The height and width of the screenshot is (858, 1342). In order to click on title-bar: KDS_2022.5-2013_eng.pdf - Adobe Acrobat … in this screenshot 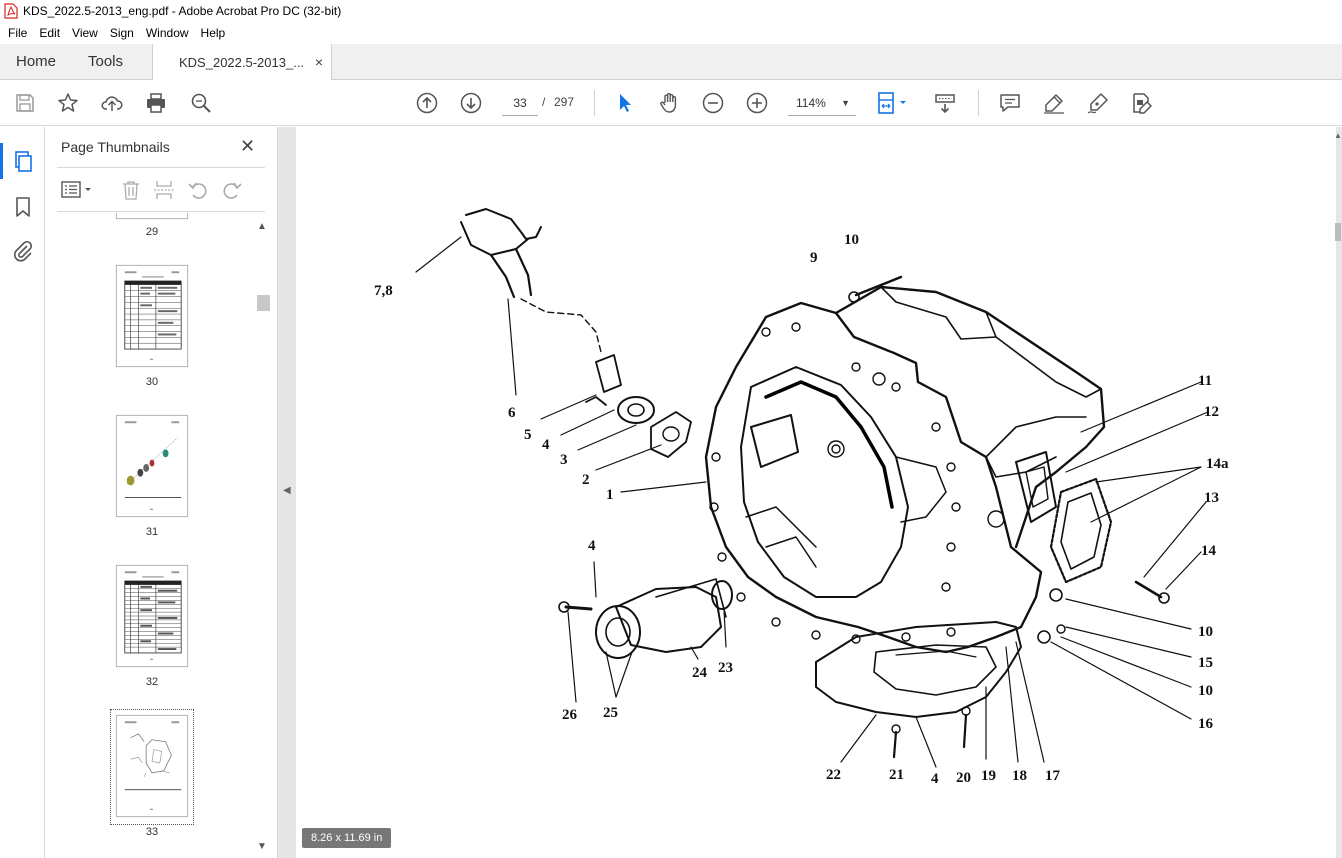, I will do `click(671, 11)`.